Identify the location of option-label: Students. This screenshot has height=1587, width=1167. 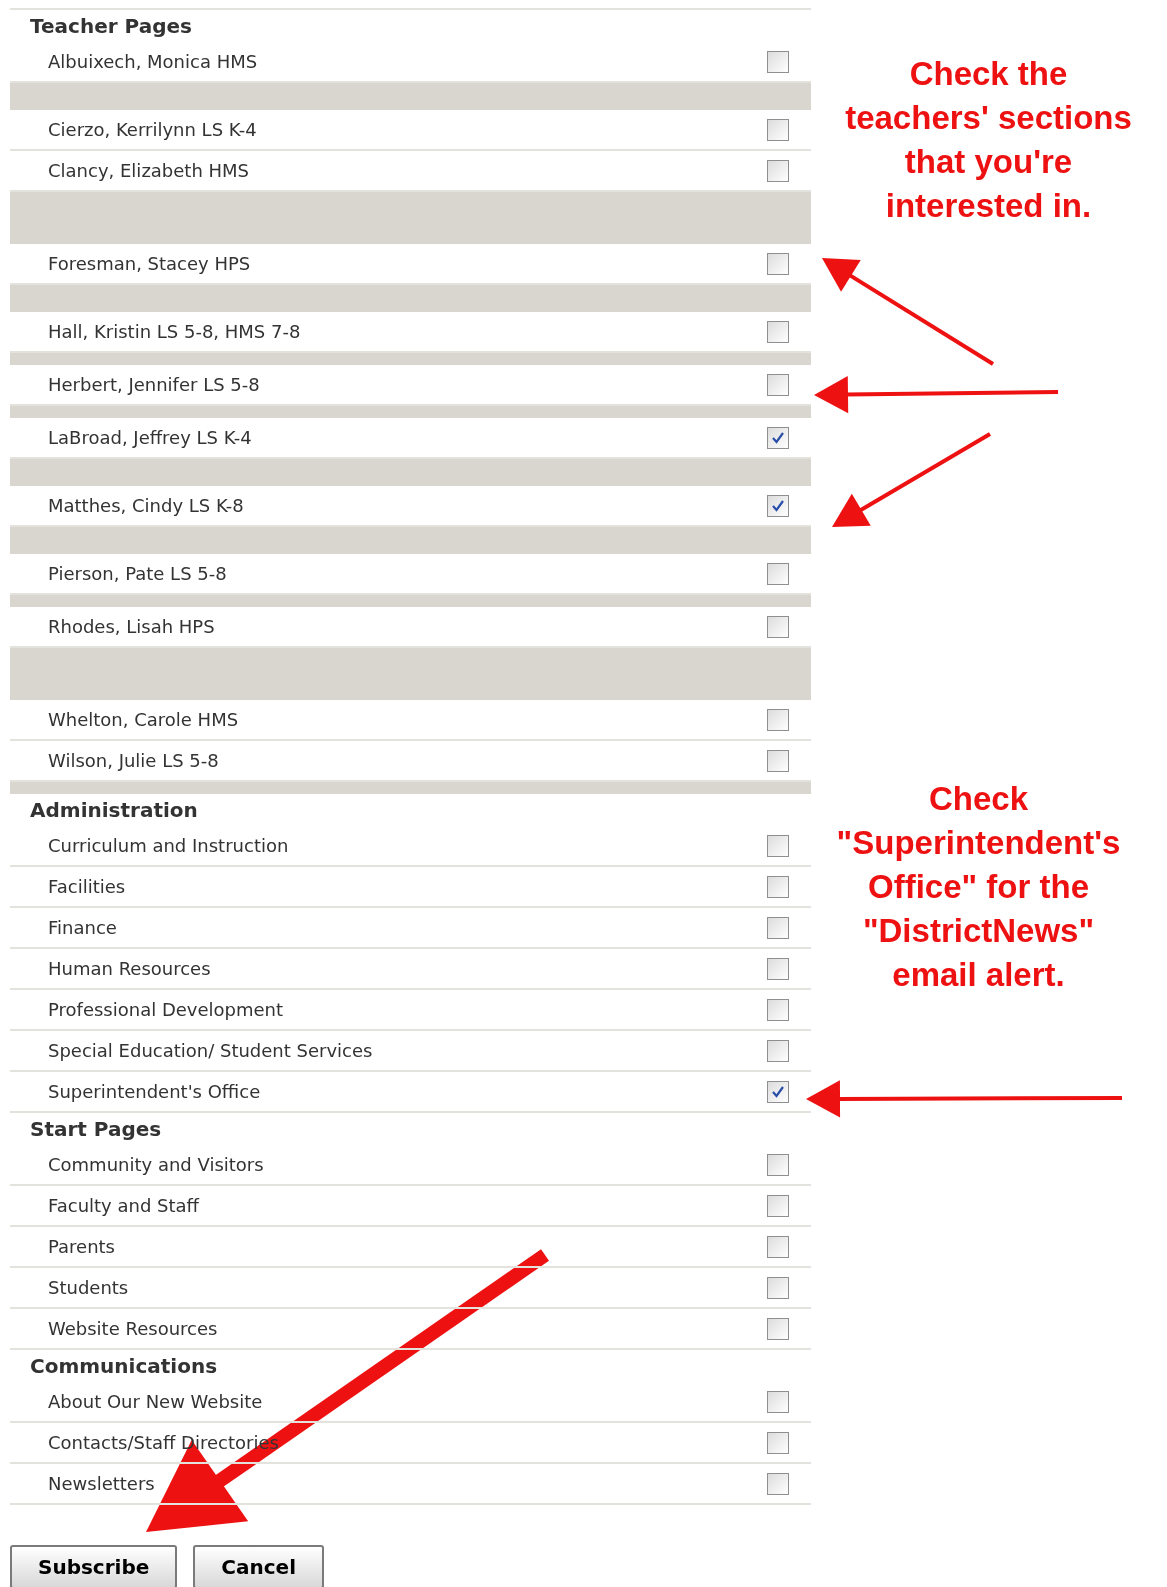
(88, 1288).